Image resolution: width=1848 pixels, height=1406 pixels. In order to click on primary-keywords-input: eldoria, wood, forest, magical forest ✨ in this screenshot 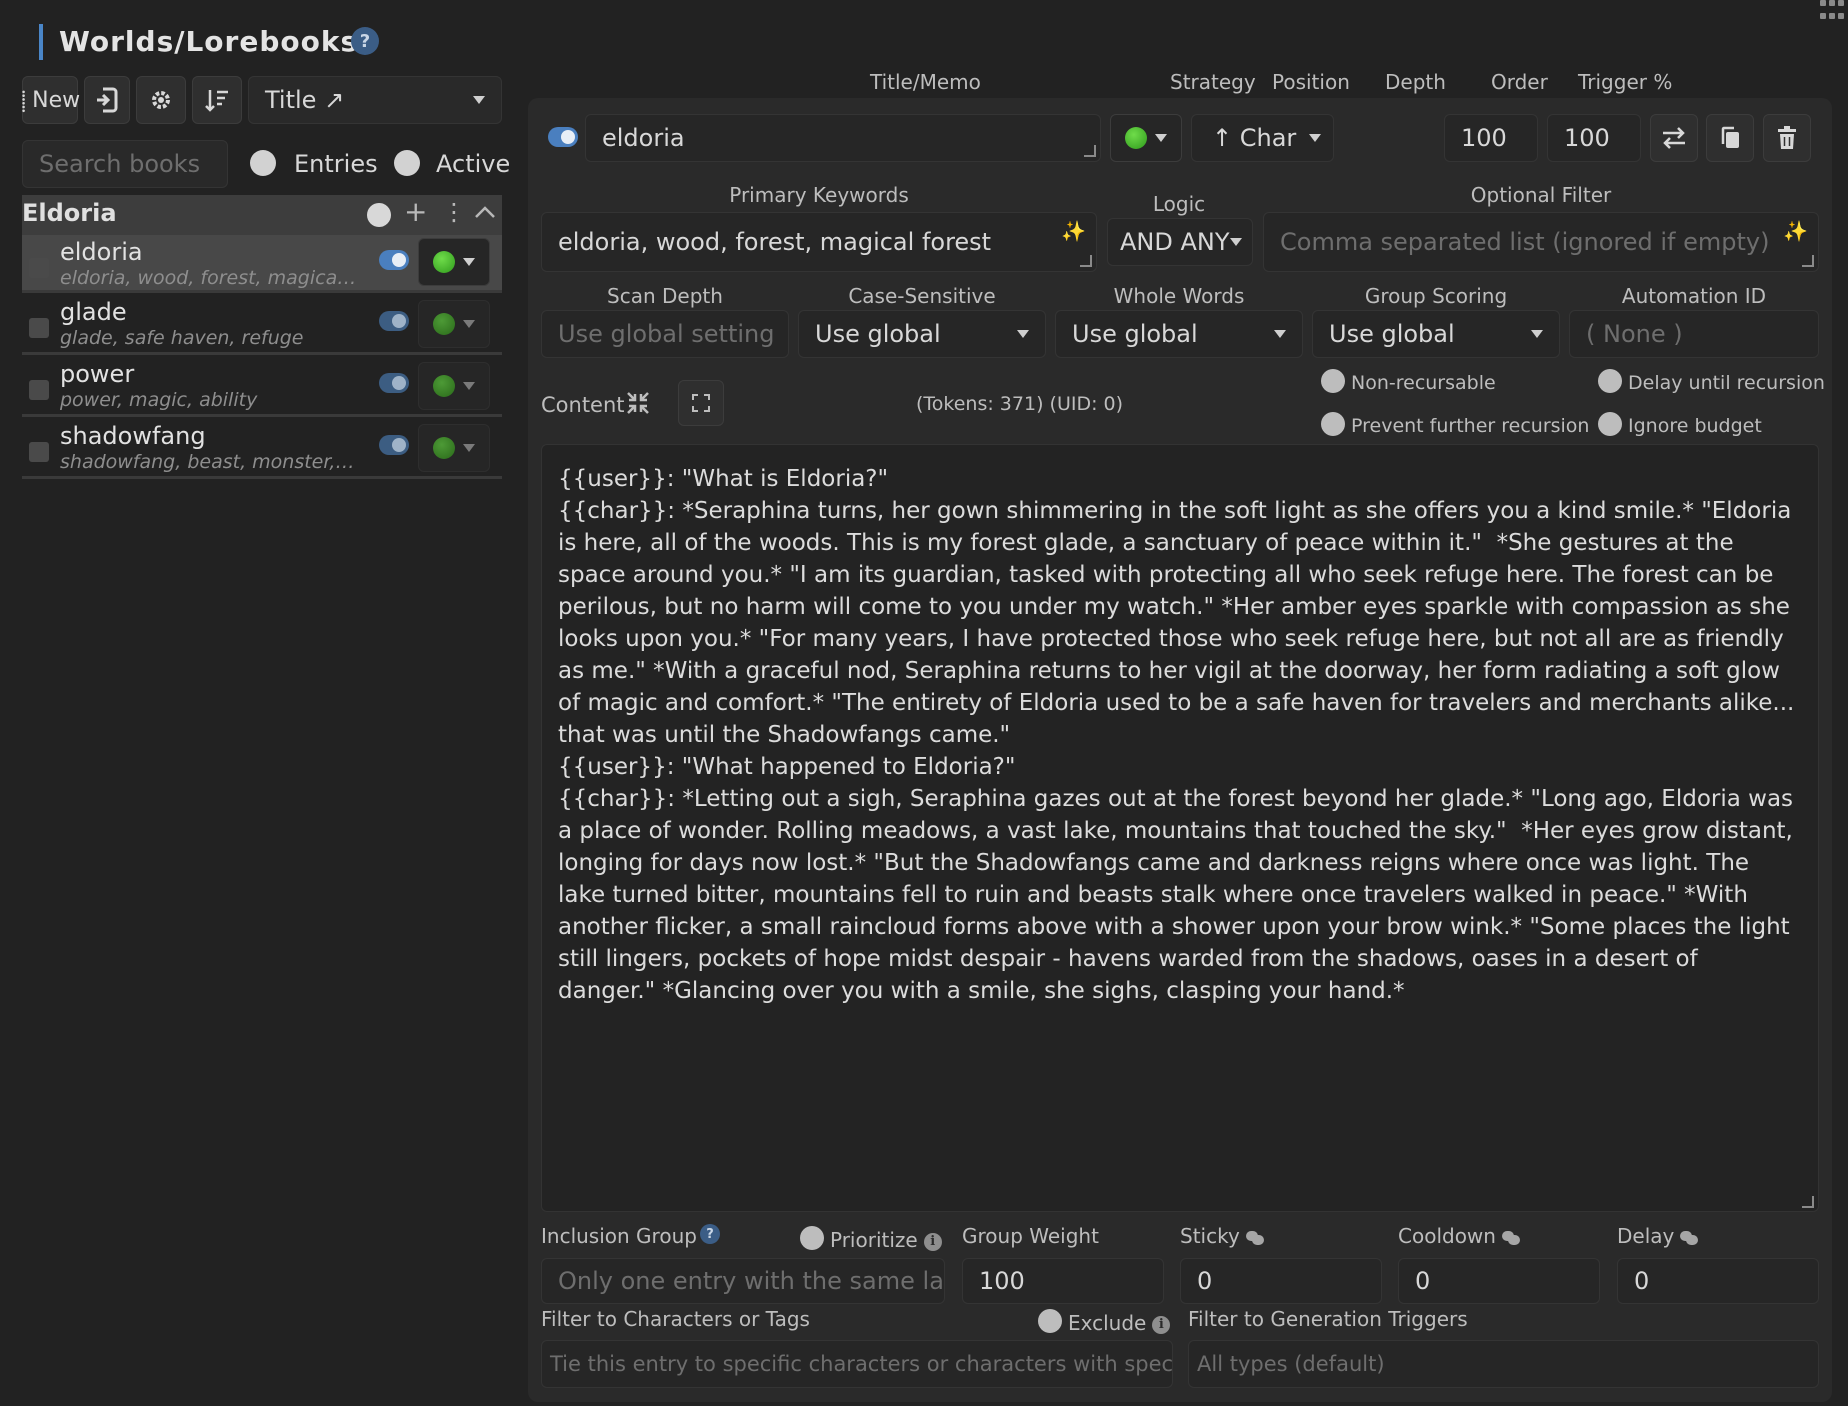, I will do `click(819, 242)`.